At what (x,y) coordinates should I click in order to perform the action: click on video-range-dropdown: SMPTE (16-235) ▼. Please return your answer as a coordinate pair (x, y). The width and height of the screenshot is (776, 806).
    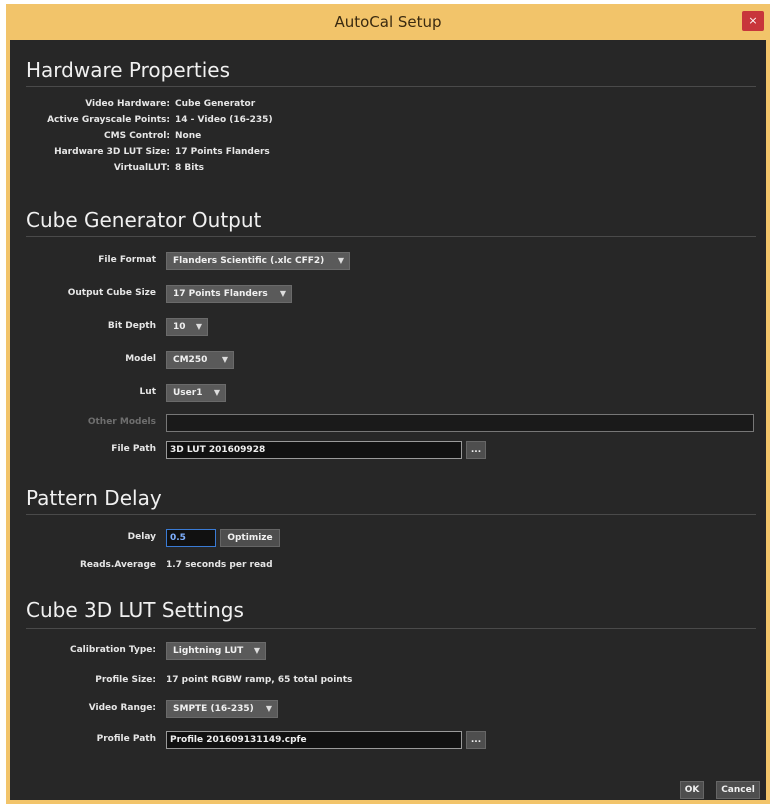
    Looking at the image, I should click on (222, 709).